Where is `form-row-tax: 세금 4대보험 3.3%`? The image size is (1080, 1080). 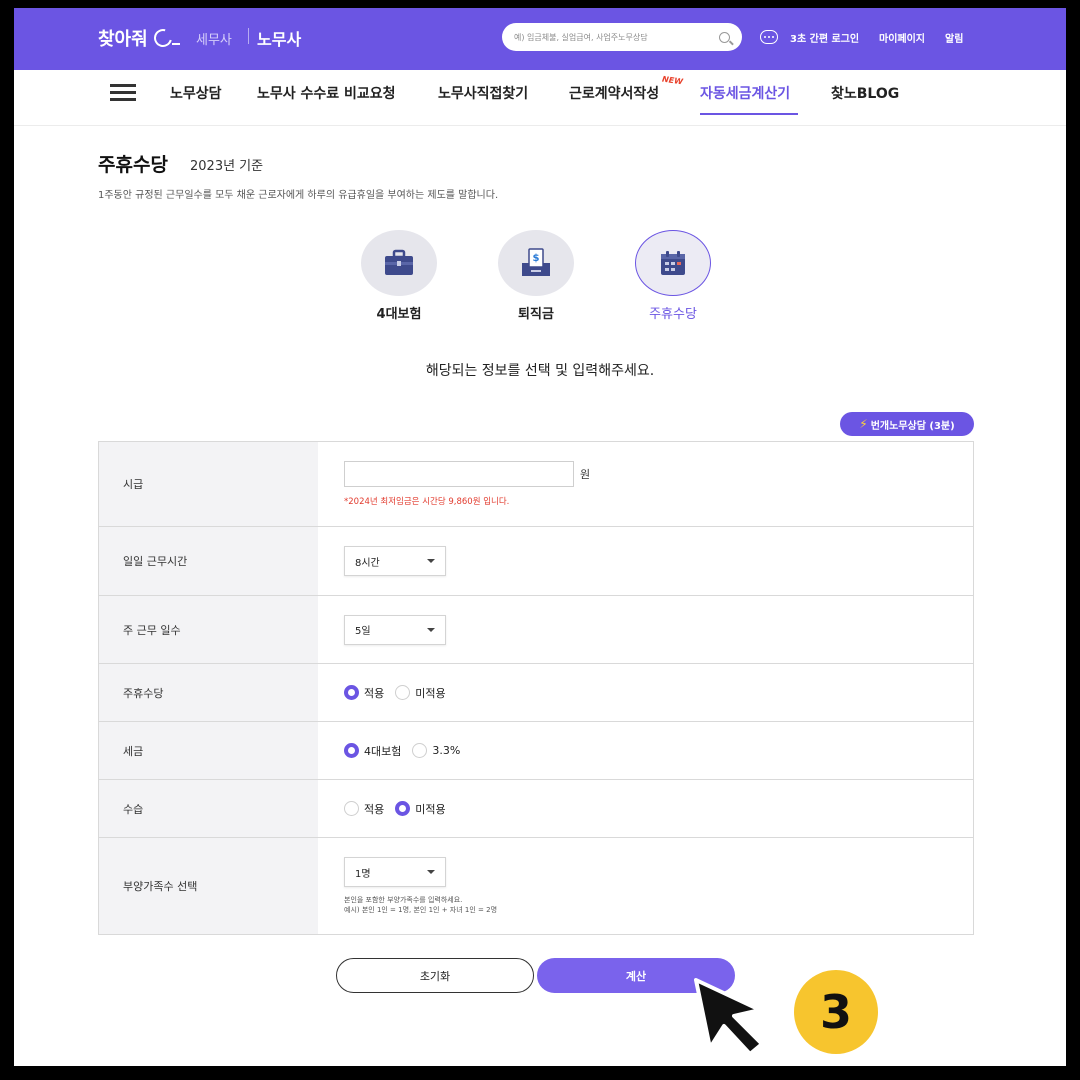
form-row-tax: 세금 4대보험 3.3% is located at coordinates (536, 750).